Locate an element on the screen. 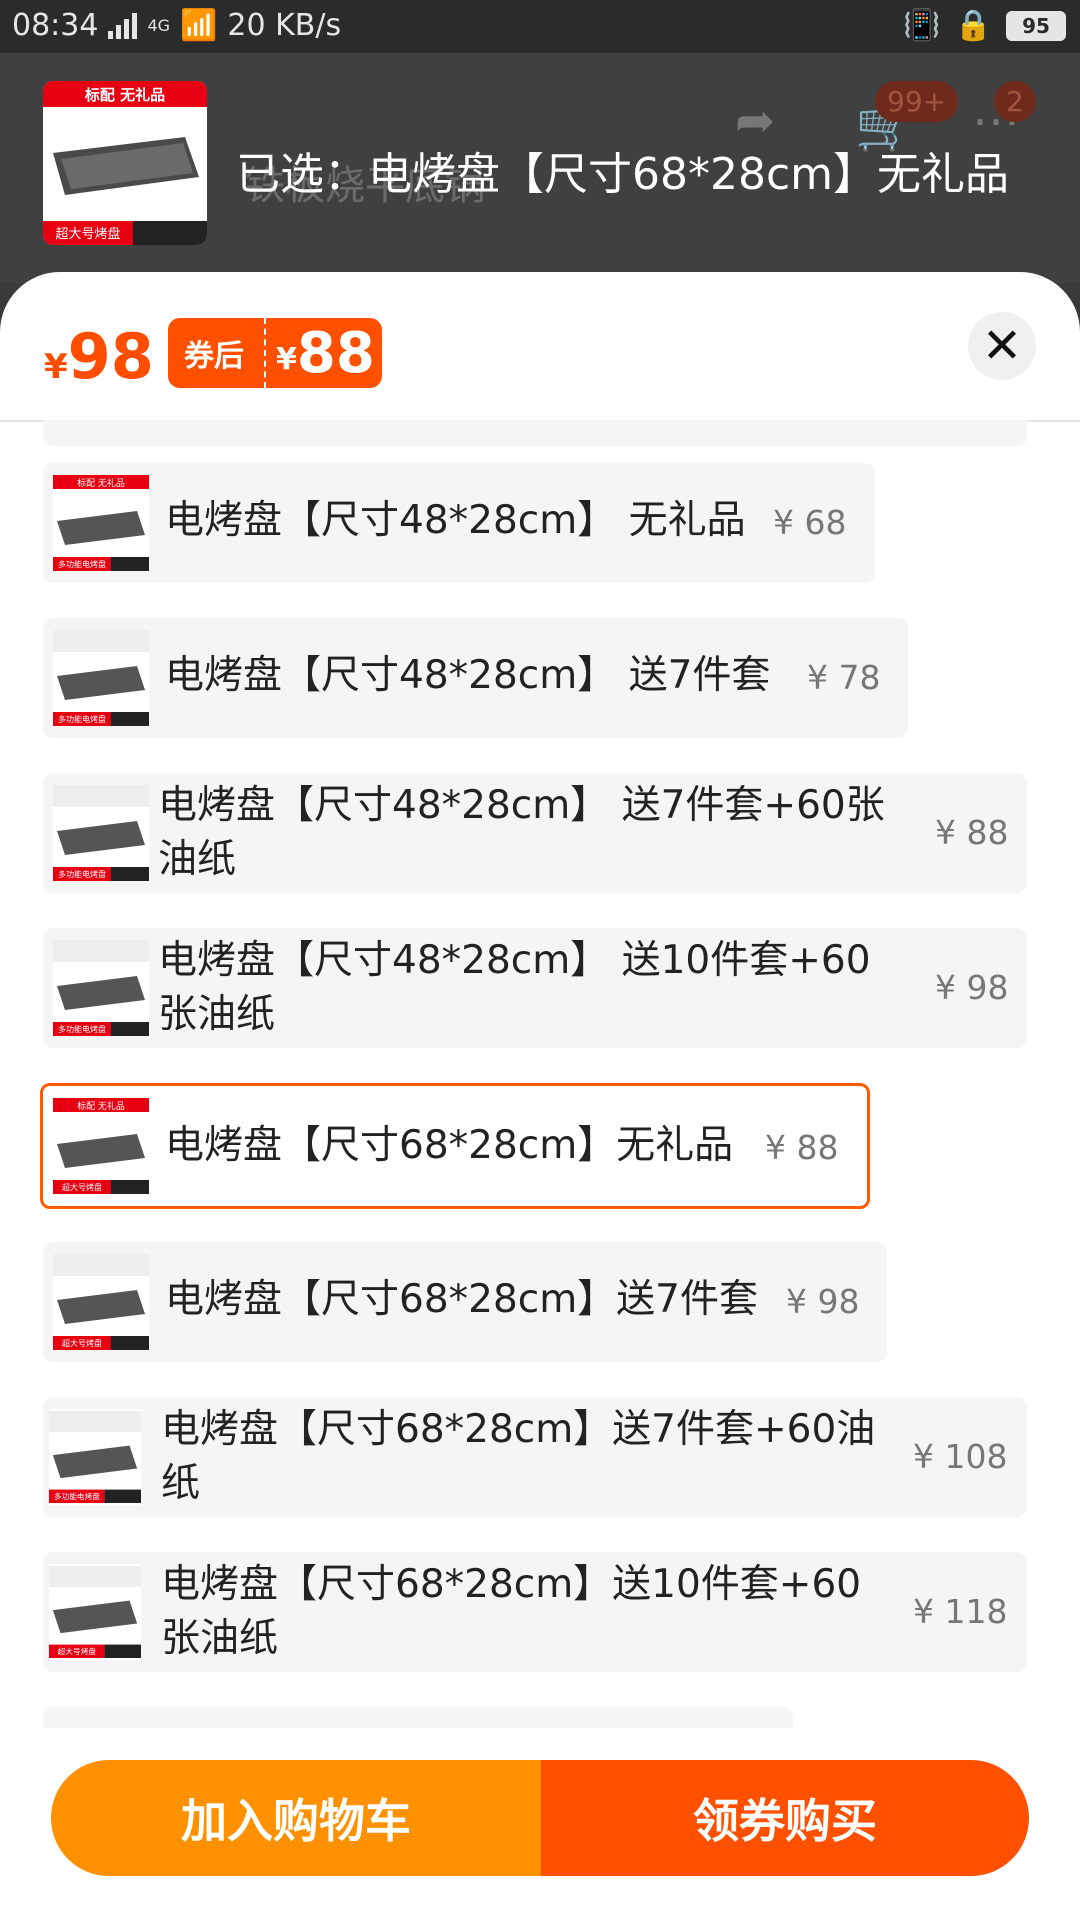 The image size is (1080, 1920). add-to-cart-button: 加入购物车 is located at coordinates (296, 1818).